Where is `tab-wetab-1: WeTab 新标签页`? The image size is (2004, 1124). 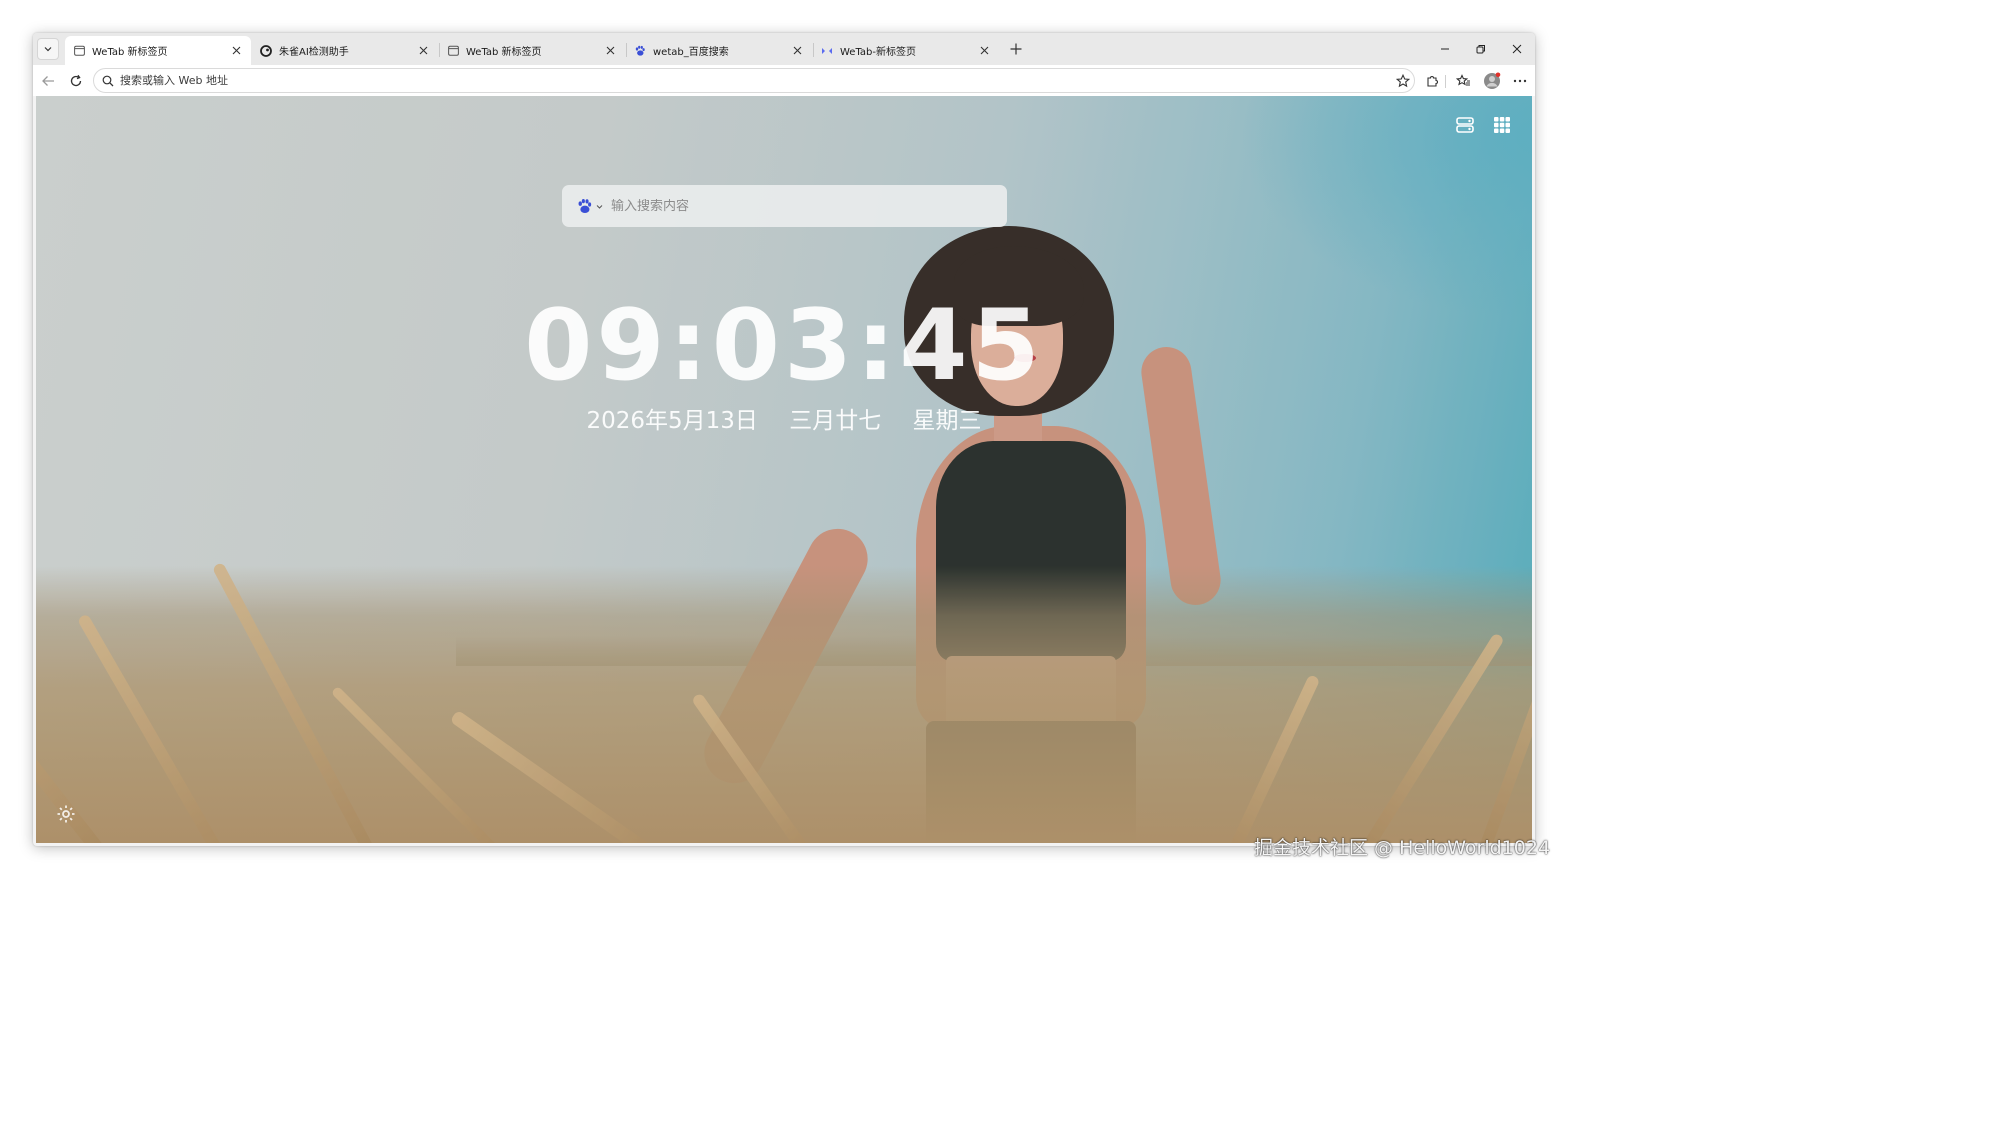 tab-wetab-1: WeTab 新标签页 is located at coordinates (158, 50).